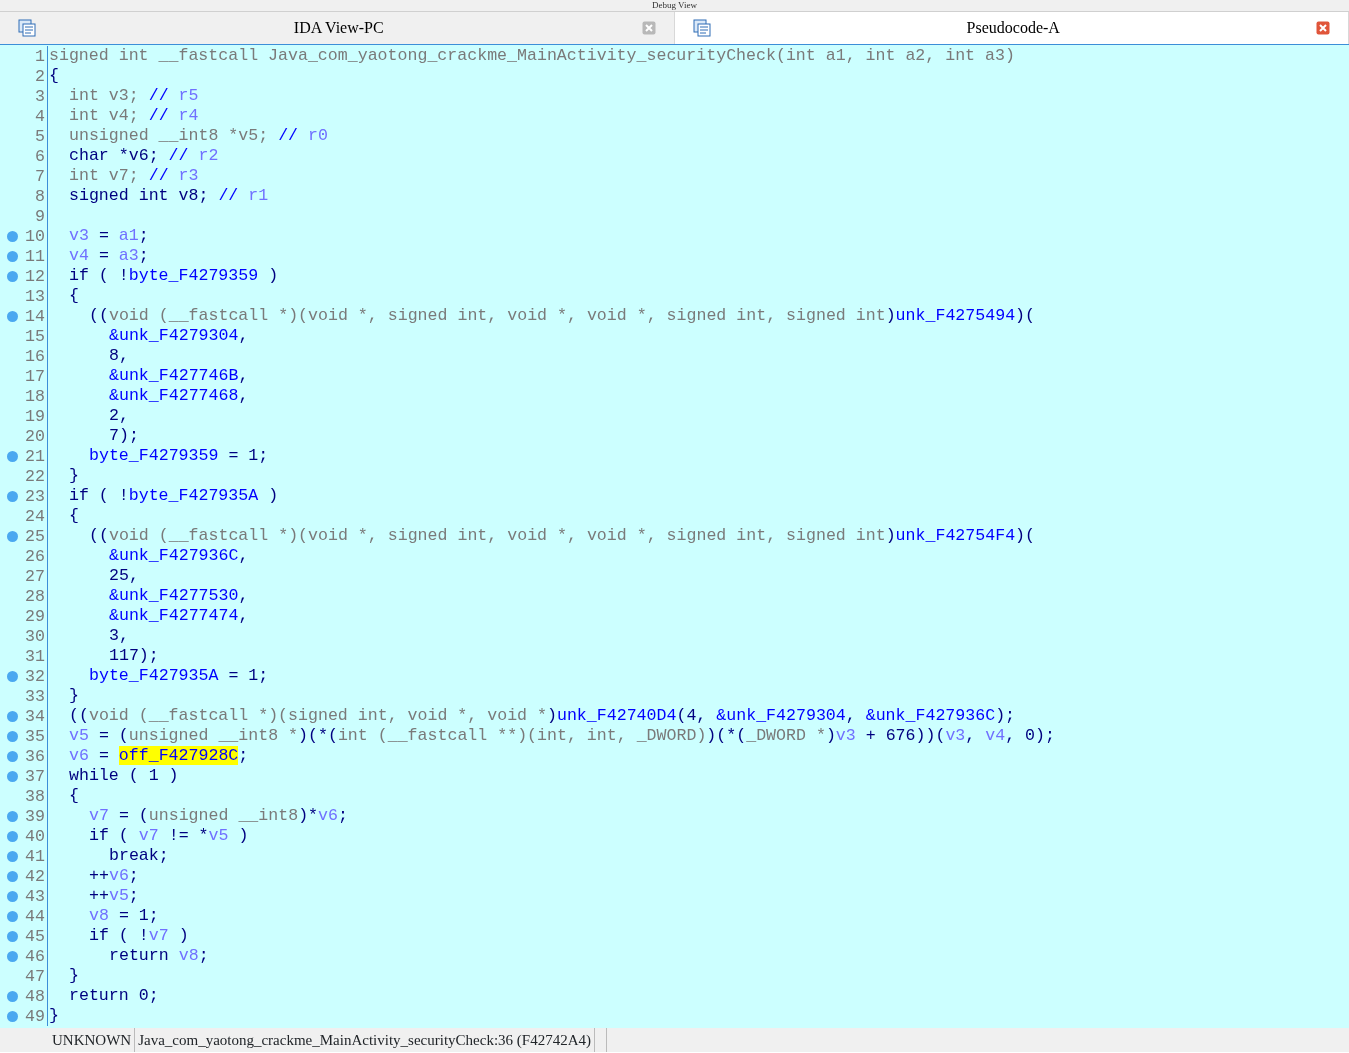 The image size is (1349, 1053). I want to click on window-icon, so click(27, 28).